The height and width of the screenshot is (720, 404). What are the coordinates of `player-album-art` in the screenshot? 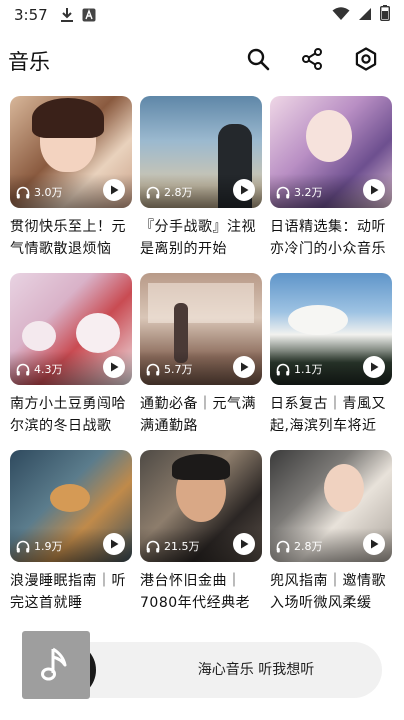 It's located at (56, 665).